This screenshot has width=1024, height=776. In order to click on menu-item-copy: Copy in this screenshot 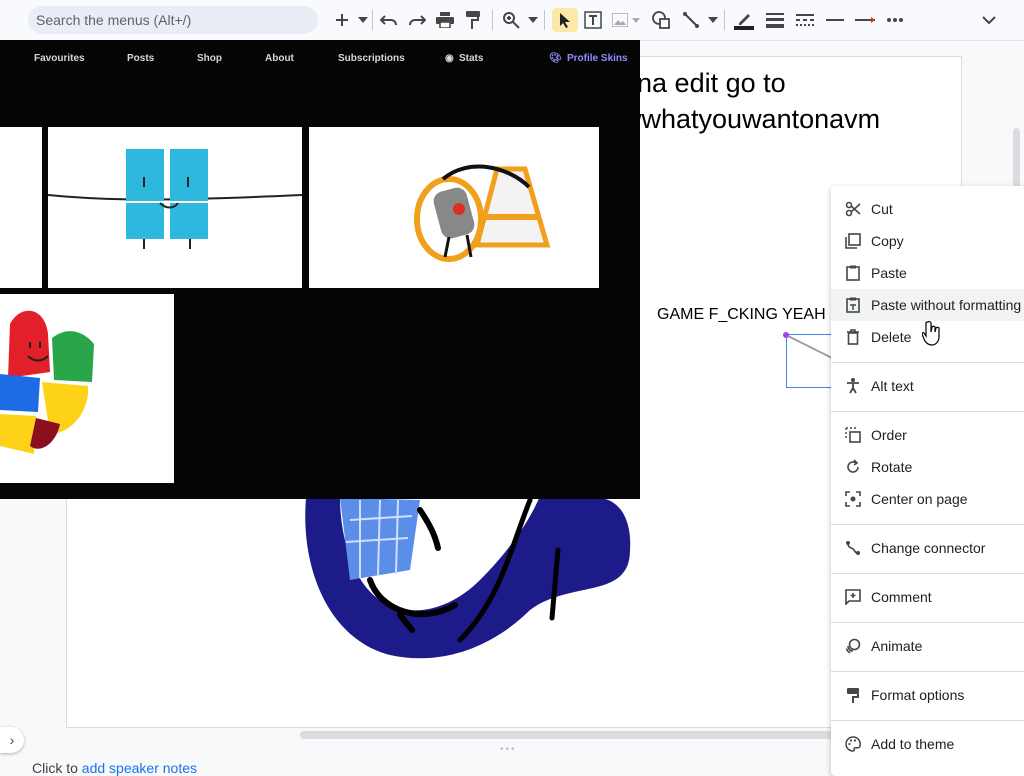, I will do `click(927, 241)`.